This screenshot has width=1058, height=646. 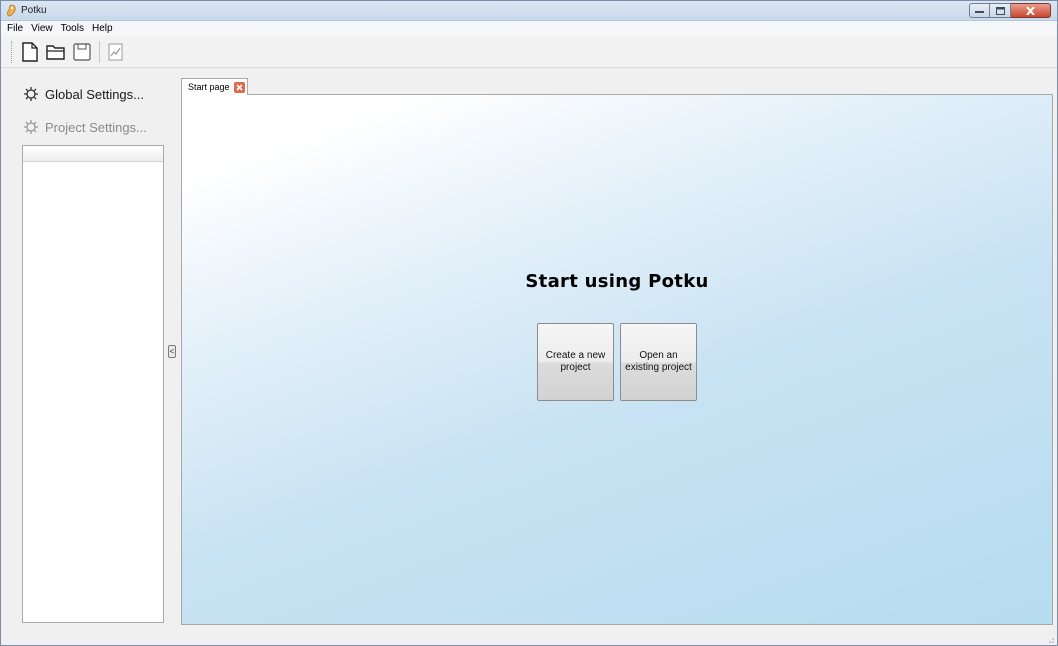 What do you see at coordinates (11, 10) in the screenshot?
I see `app-logo-icon` at bounding box center [11, 10].